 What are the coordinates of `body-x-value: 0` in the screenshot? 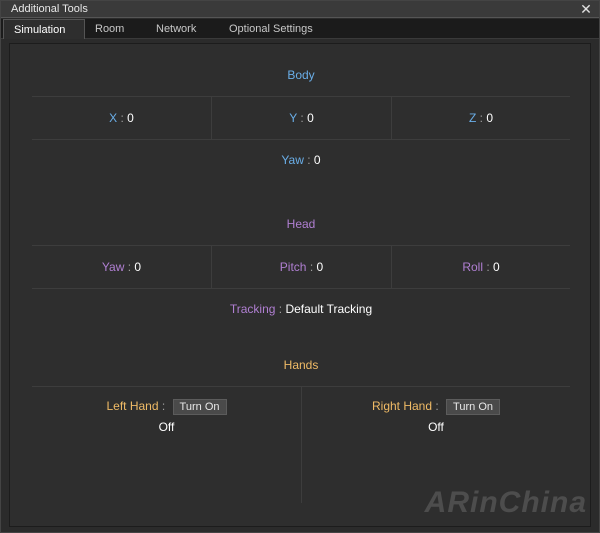 It's located at (130, 118).